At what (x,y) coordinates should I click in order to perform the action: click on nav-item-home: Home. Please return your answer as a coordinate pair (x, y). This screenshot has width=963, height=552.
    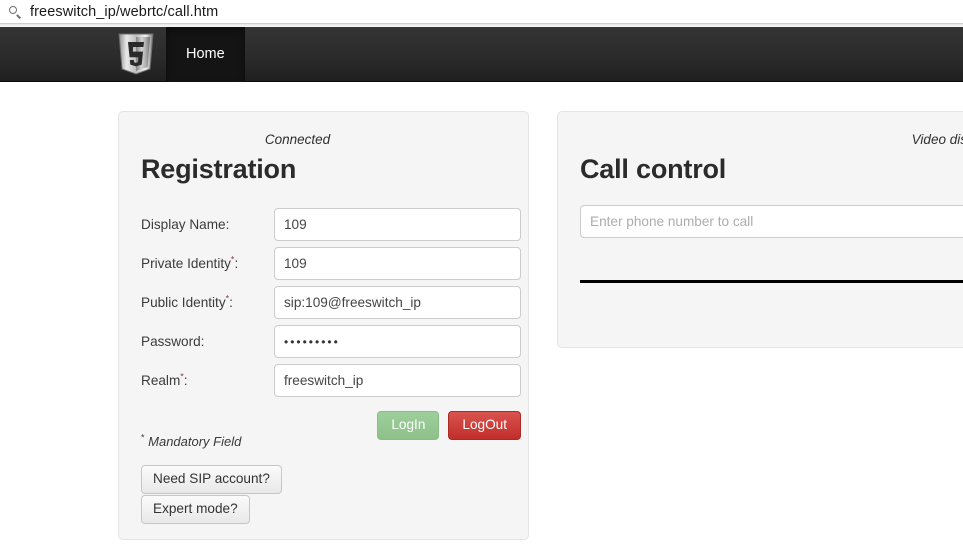
    Looking at the image, I should click on (205, 54).